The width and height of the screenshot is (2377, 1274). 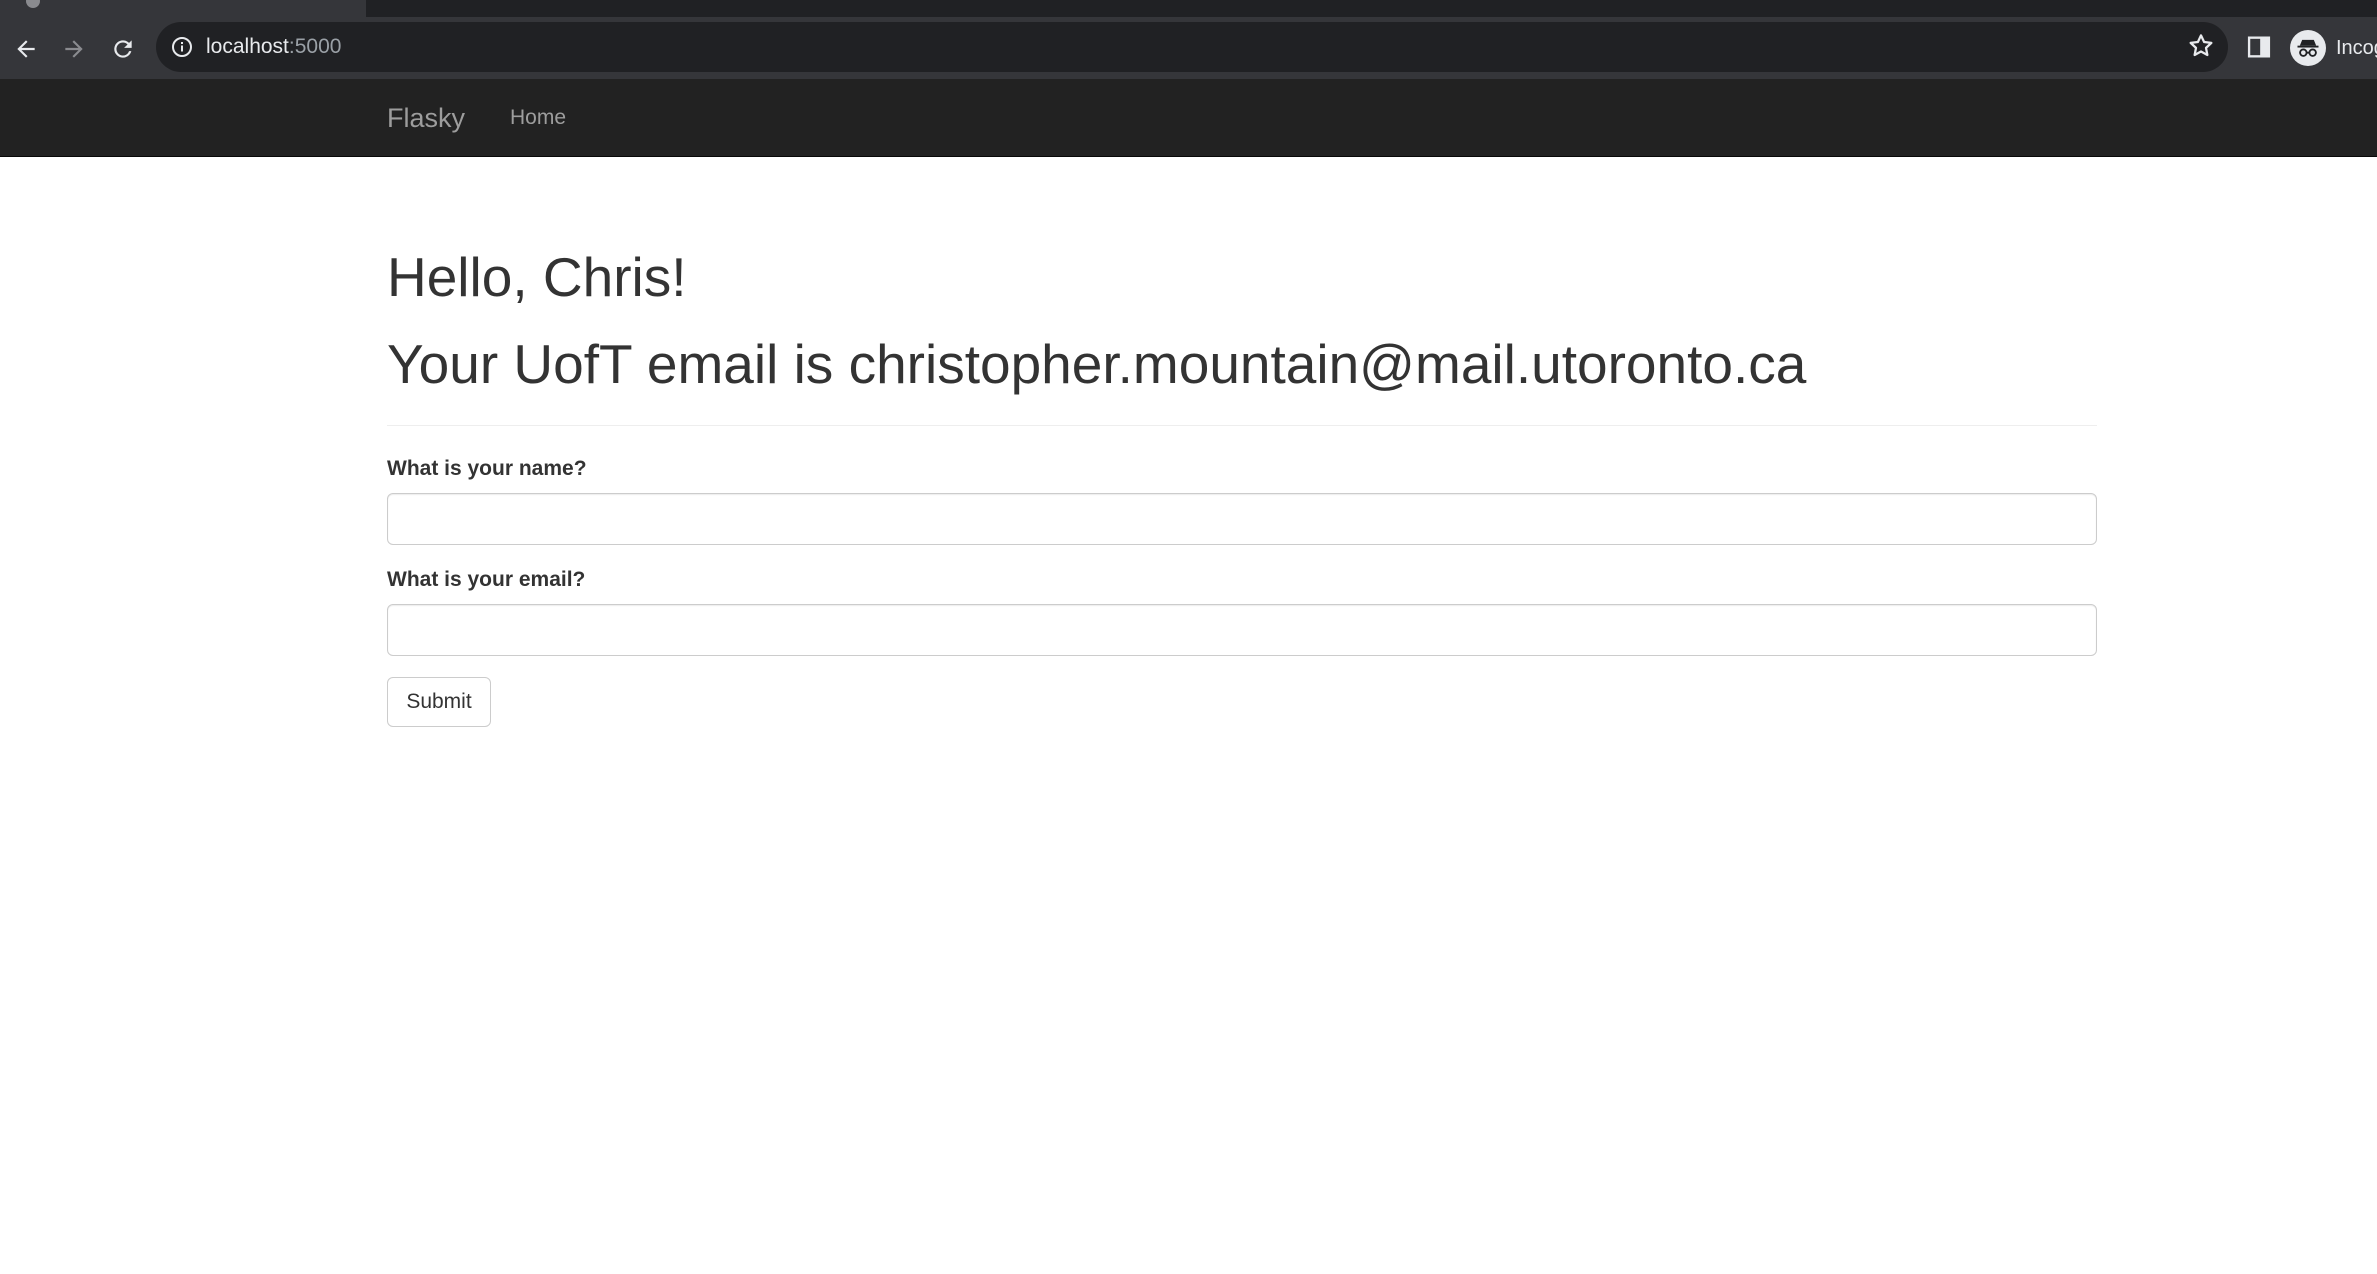 What do you see at coordinates (426, 118) in the screenshot?
I see `navbar-brand-link: Flasky` at bounding box center [426, 118].